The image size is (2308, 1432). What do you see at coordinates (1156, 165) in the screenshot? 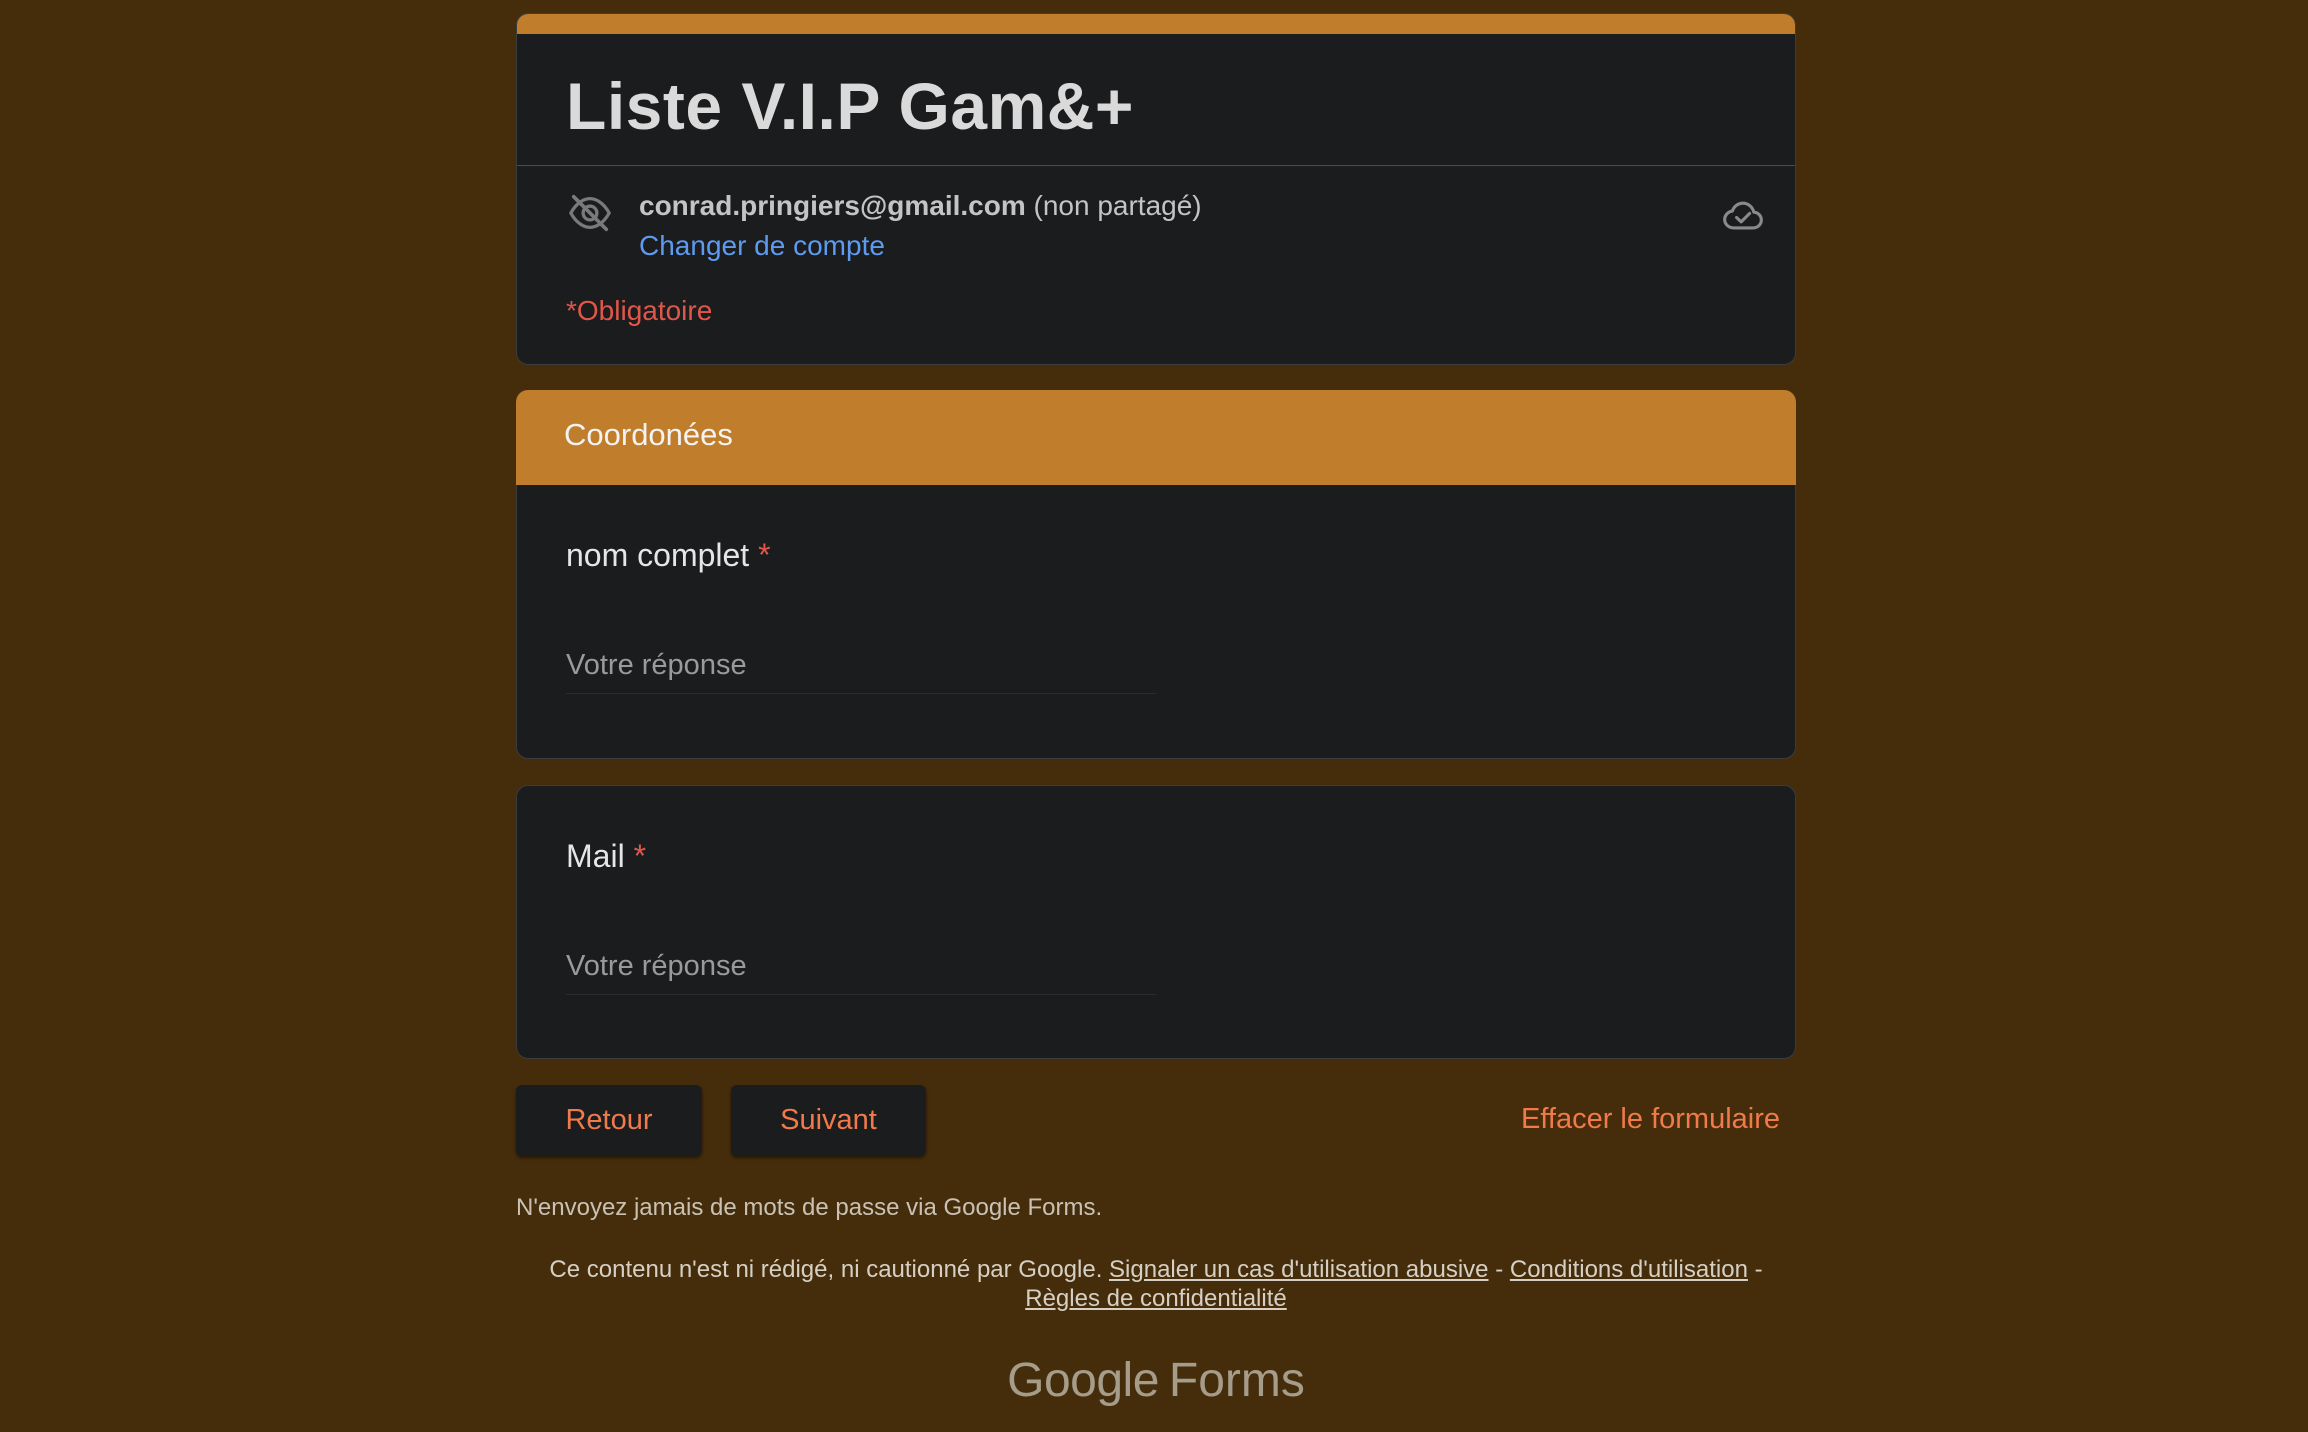
I see `header-divider` at bounding box center [1156, 165].